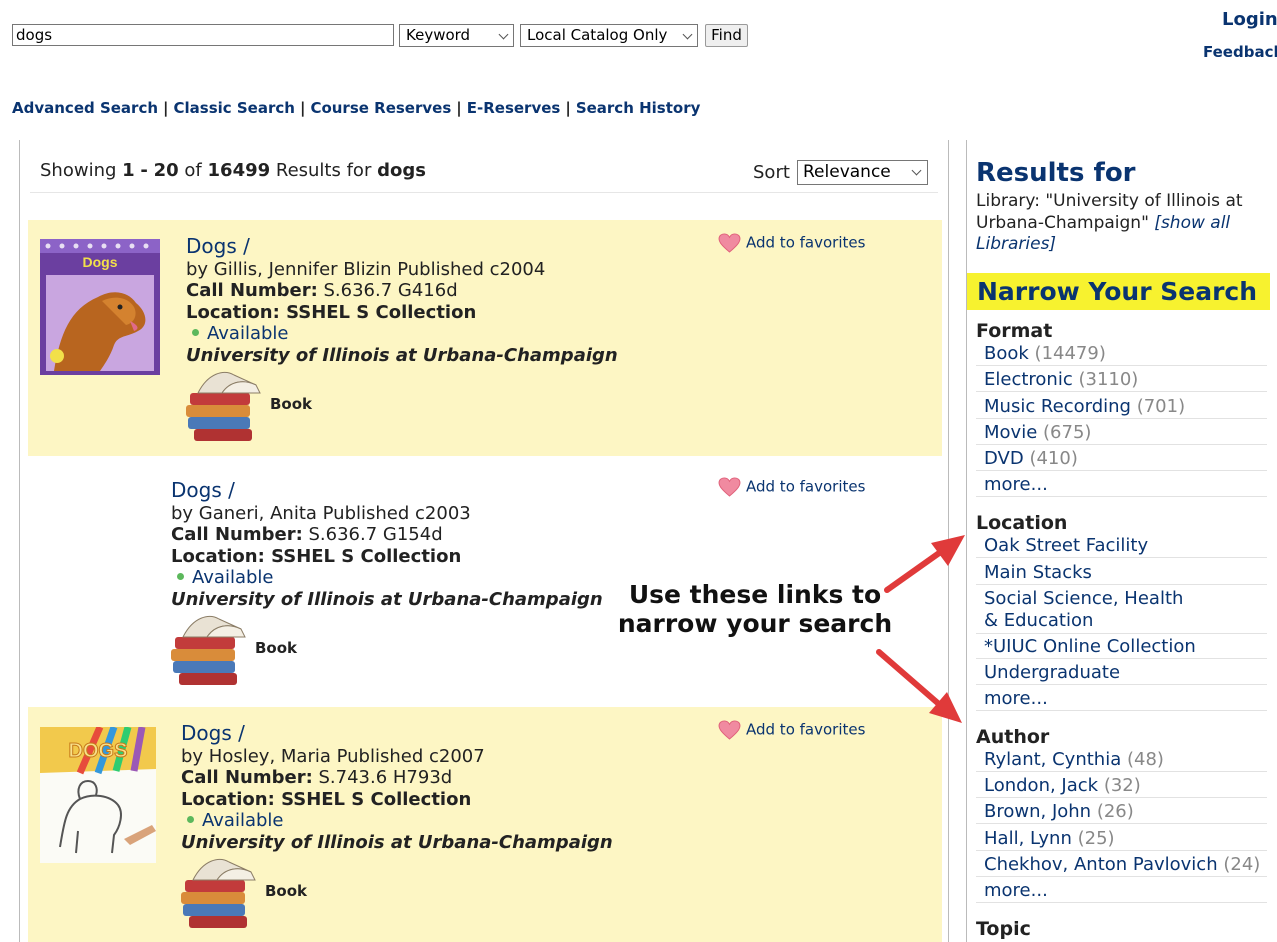 This screenshot has height=942, width=1277. Describe the element at coordinates (919, 686) in the screenshot. I see `arrow-down-right-icon` at that location.